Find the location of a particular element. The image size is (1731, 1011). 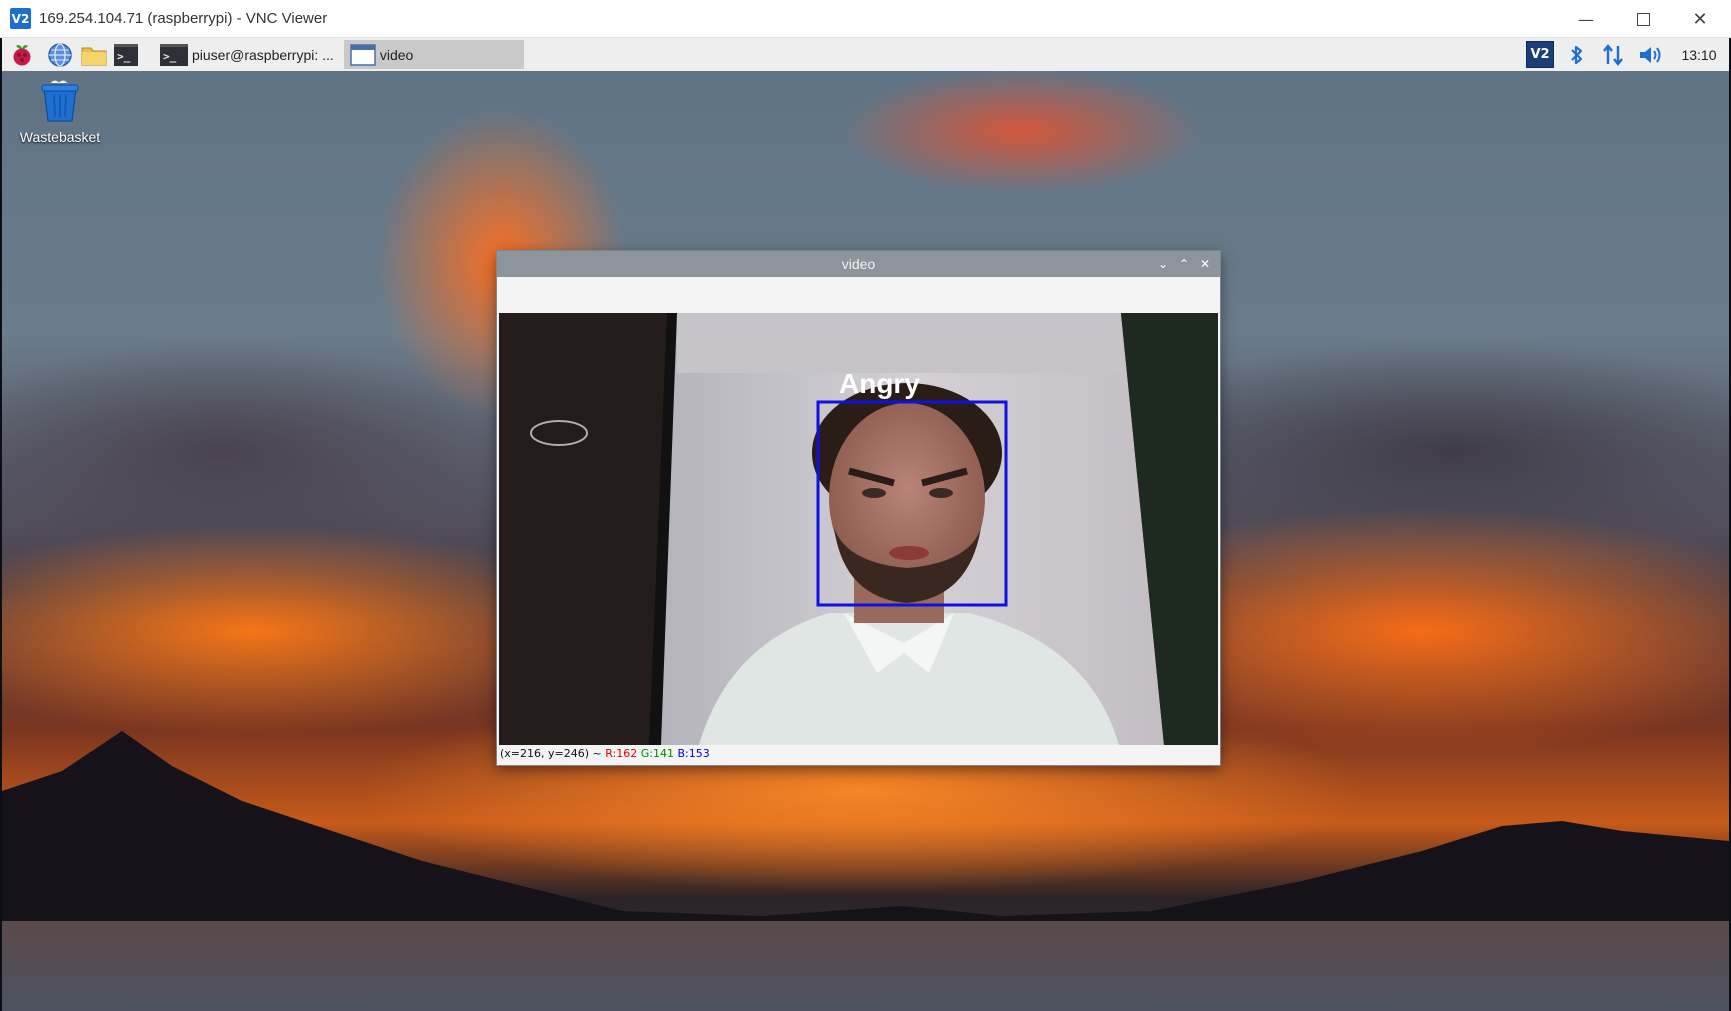

cursor-coords: (x=216, y=246) ~ is located at coordinates (551, 753).